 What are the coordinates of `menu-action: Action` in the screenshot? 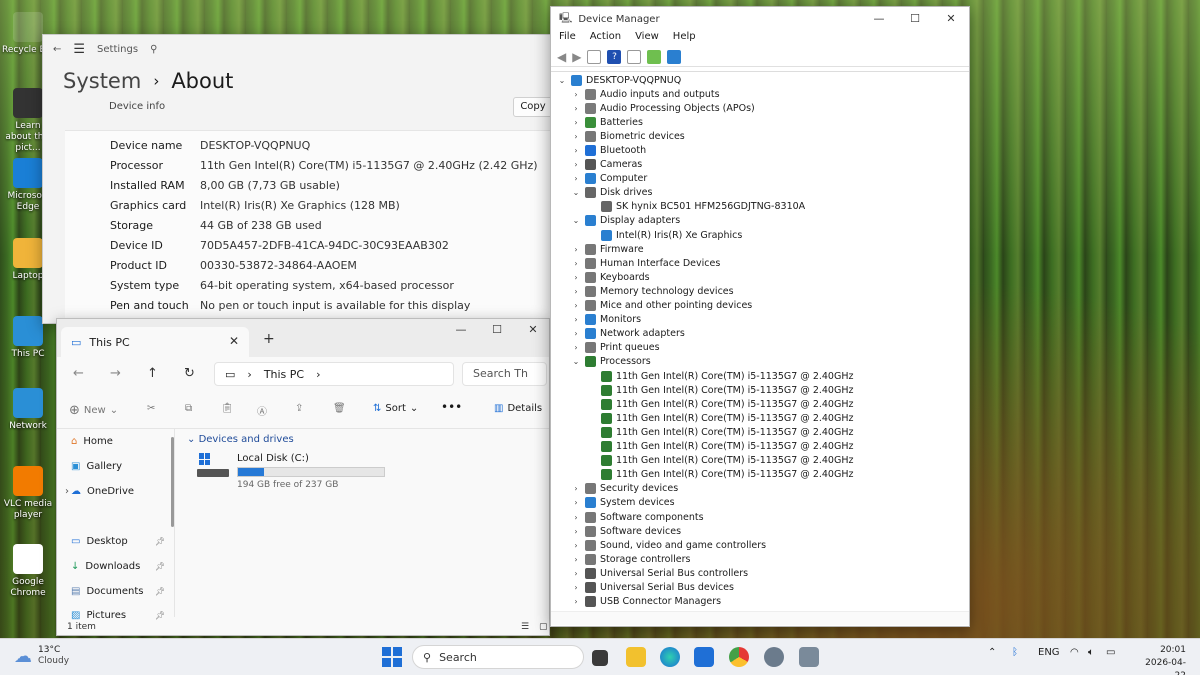 It's located at (605, 39).